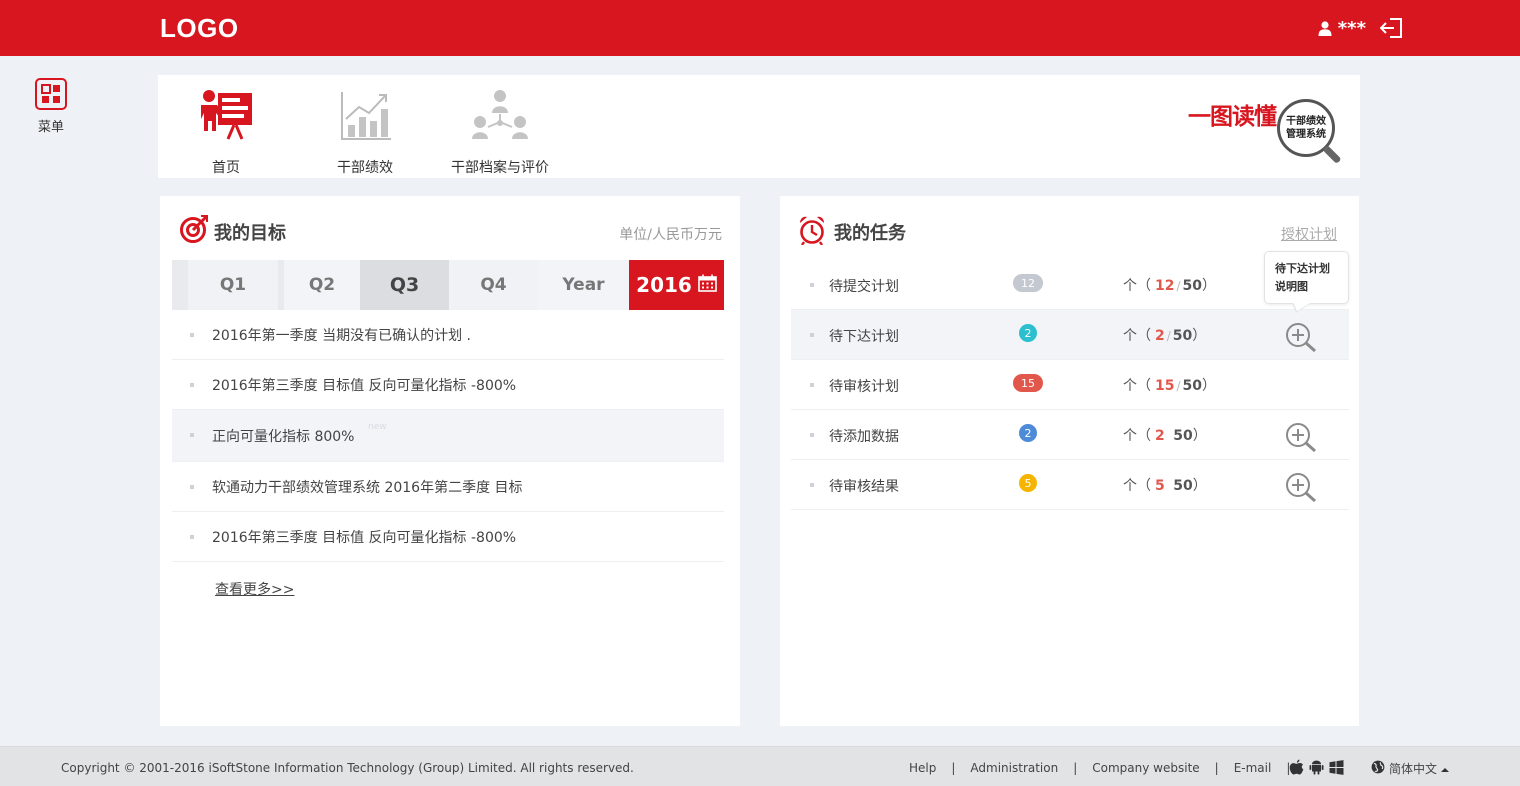  What do you see at coordinates (1302, 268) in the screenshot?
I see `tooltip-line-1: 待下达计划` at bounding box center [1302, 268].